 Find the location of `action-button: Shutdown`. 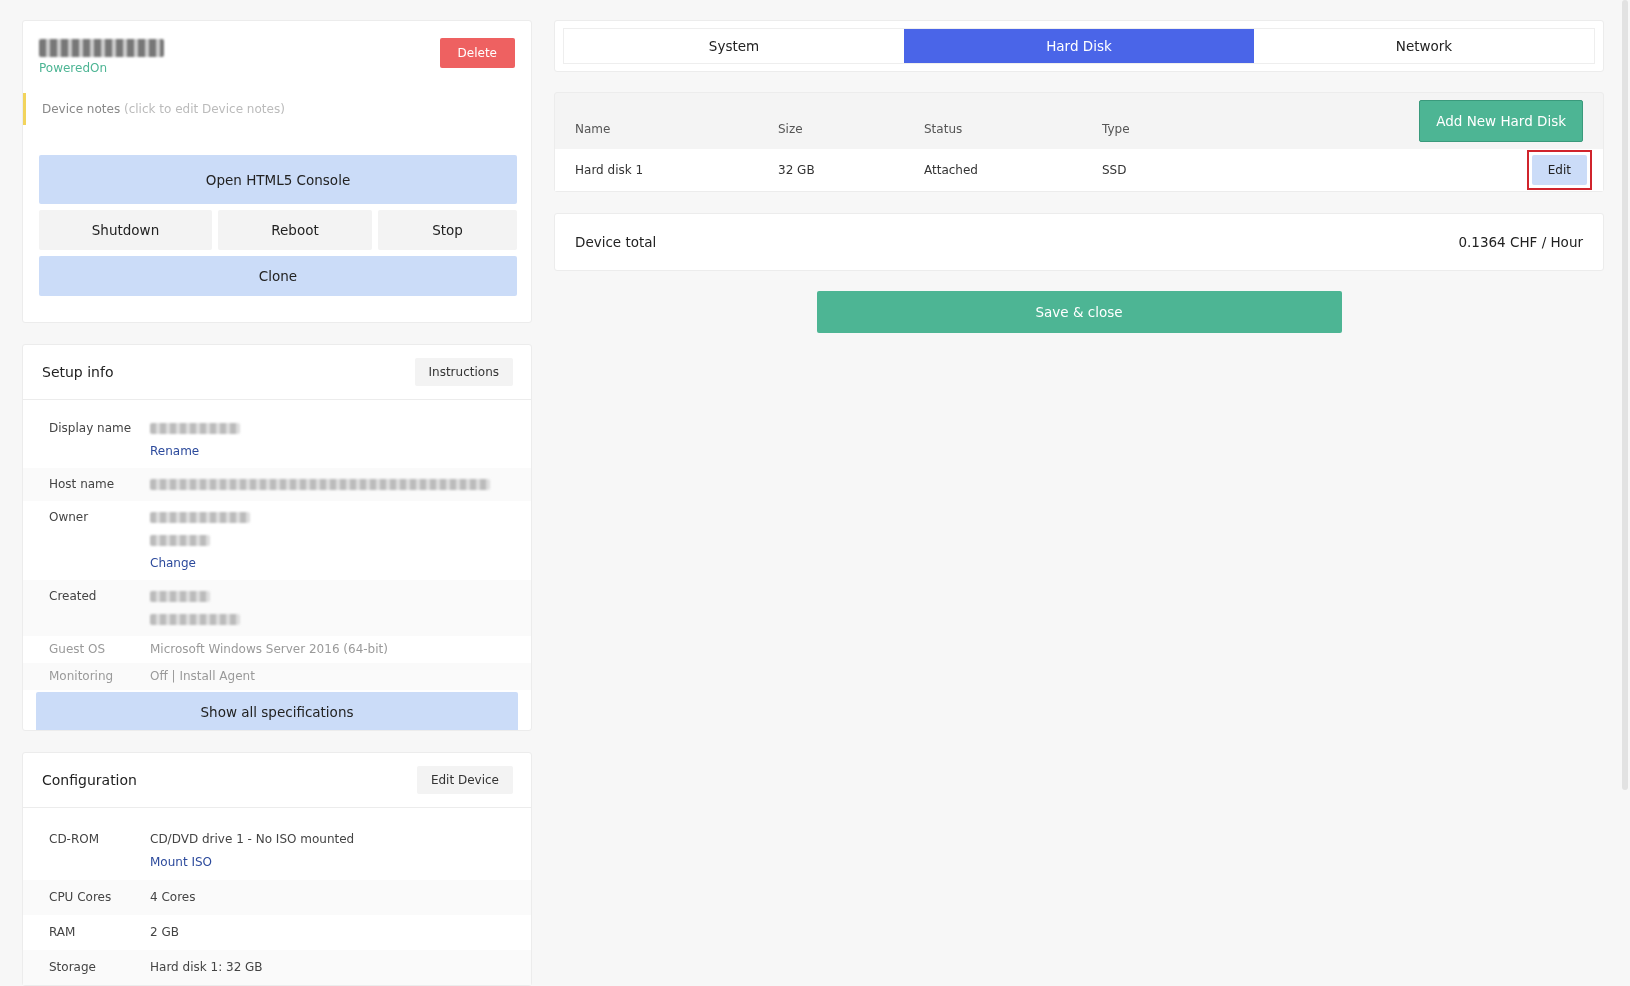

action-button: Shutdown is located at coordinates (125, 230).